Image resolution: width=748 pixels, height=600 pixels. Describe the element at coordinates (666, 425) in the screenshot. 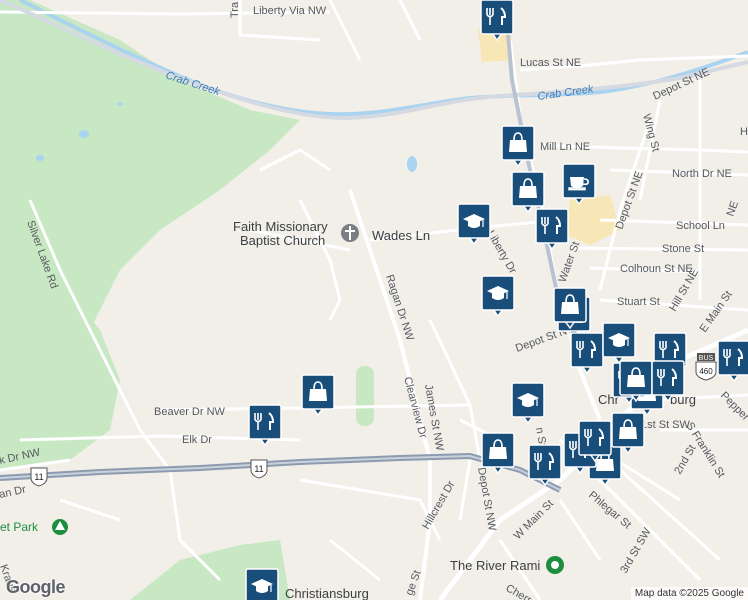

I see `street-label: 1st St SW` at that location.